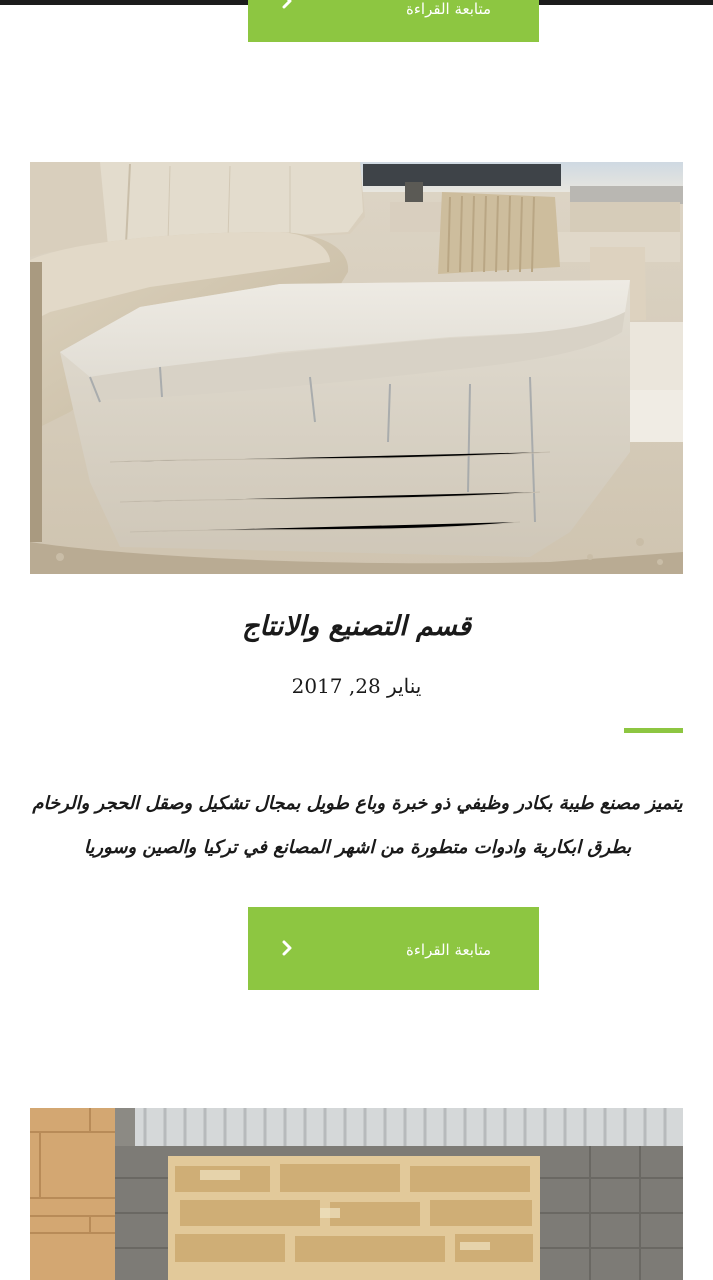  Describe the element at coordinates (653, 730) in the screenshot. I see `accent-divider` at that location.